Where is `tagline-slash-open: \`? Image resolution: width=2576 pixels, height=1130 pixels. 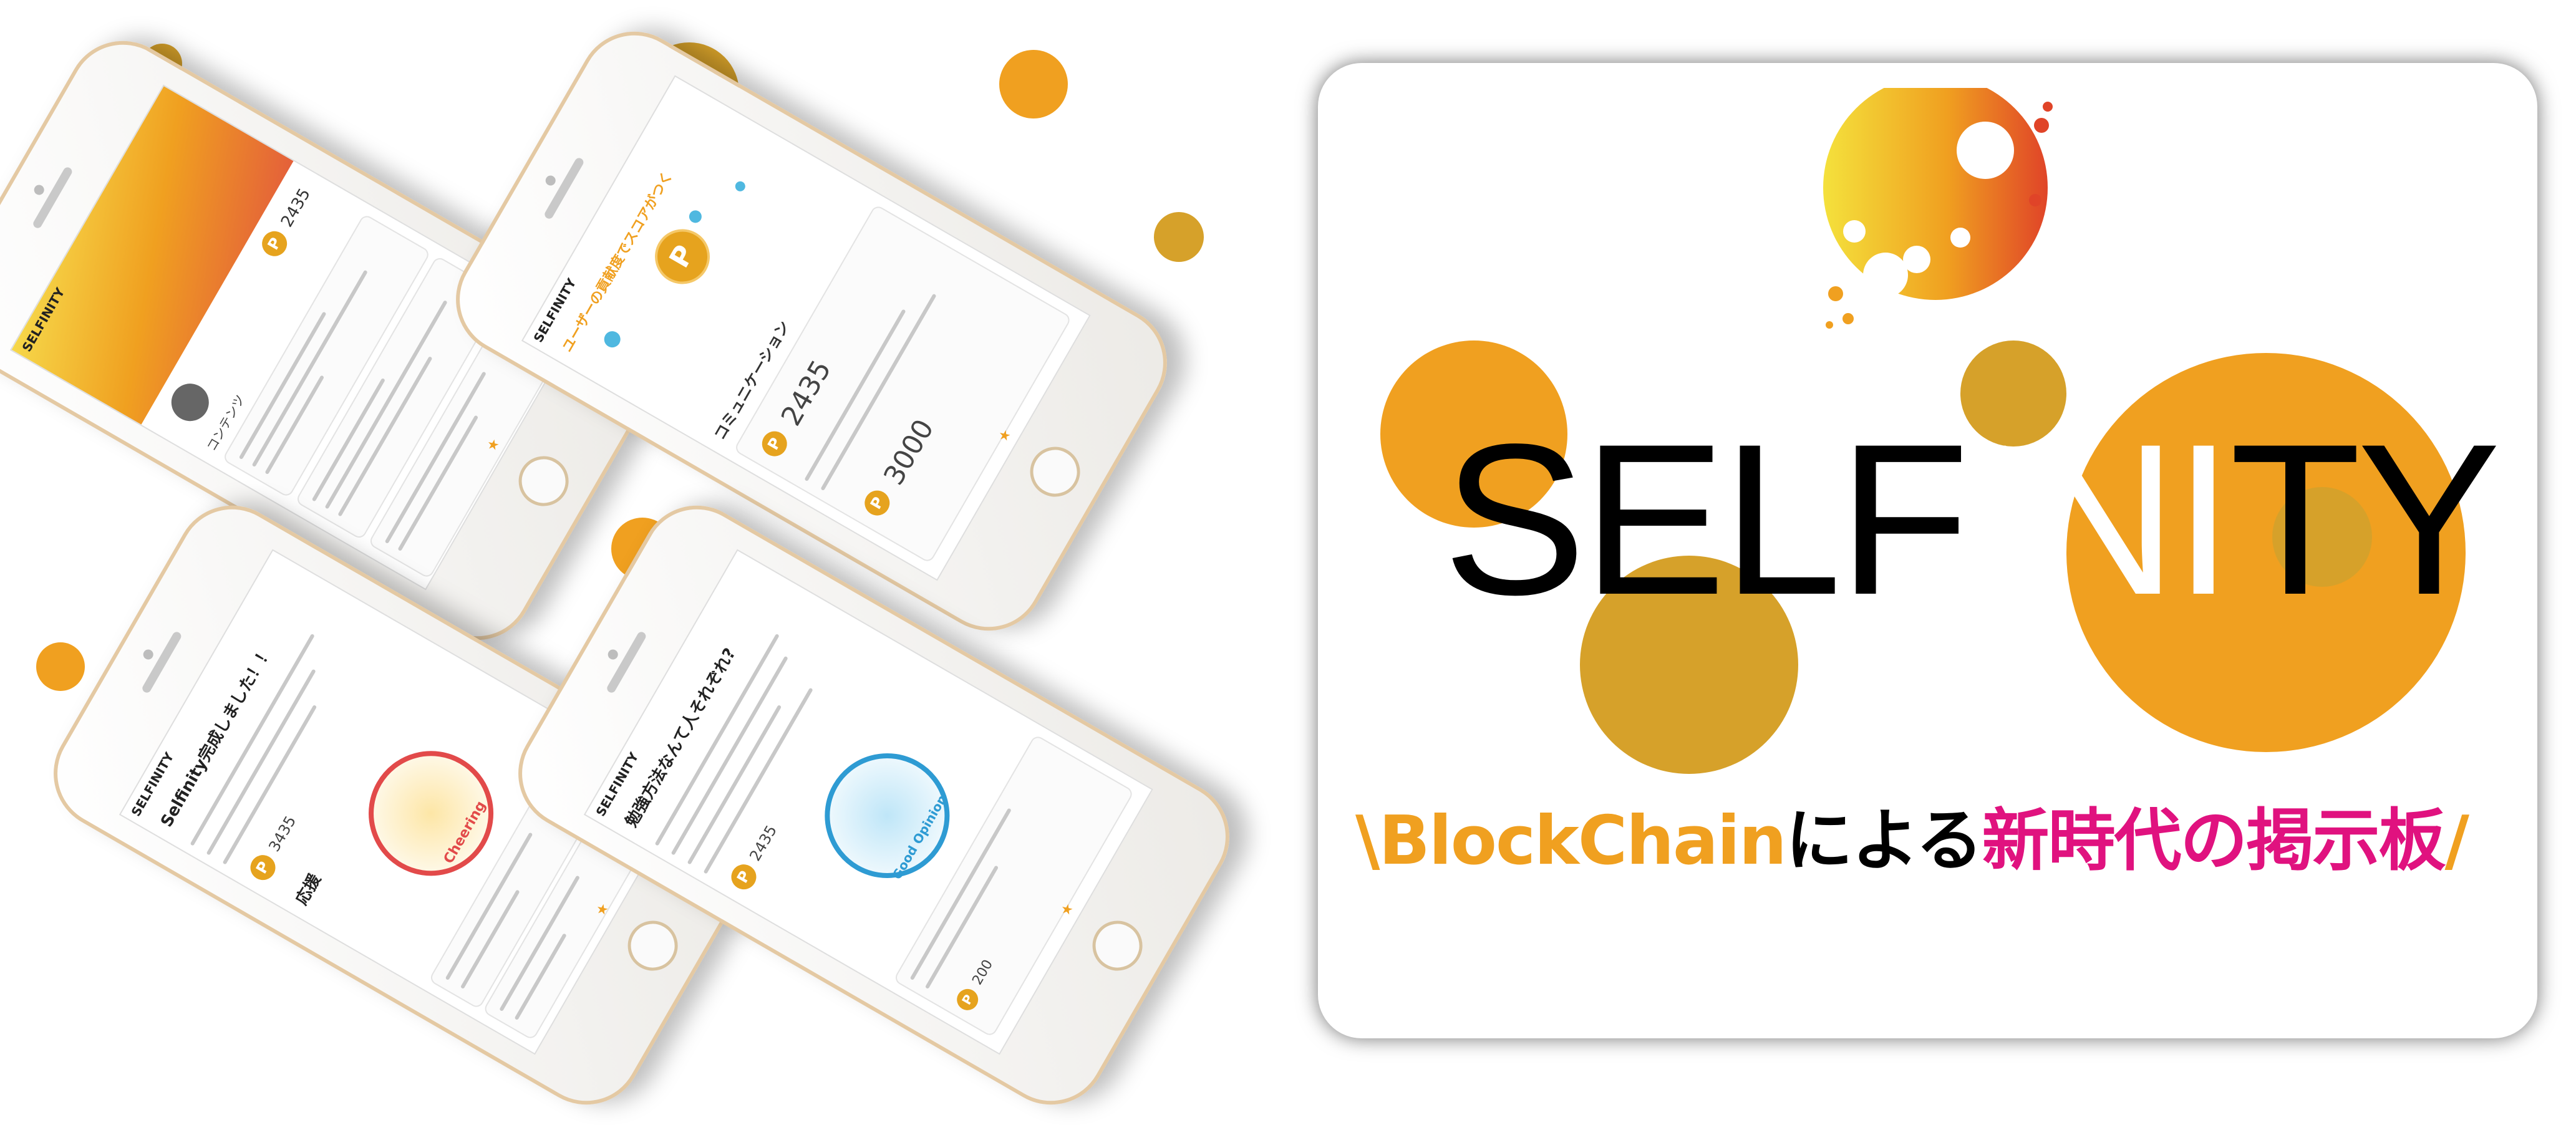 tagline-slash-open: \ is located at coordinates (1367, 841).